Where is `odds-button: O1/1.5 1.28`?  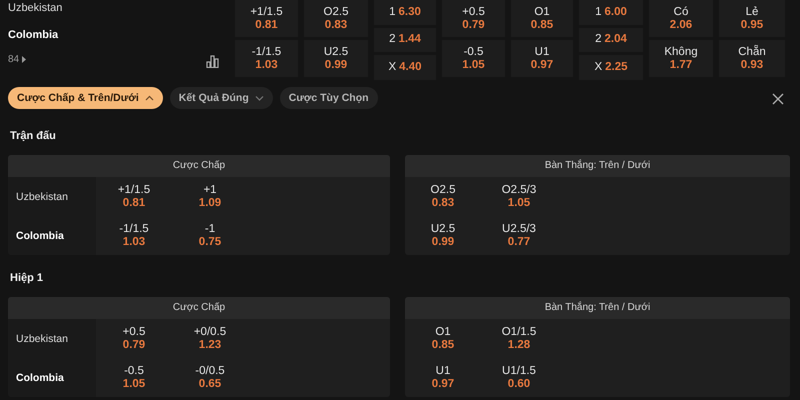
odds-button: O1/1.5 1.28 is located at coordinates (519, 338).